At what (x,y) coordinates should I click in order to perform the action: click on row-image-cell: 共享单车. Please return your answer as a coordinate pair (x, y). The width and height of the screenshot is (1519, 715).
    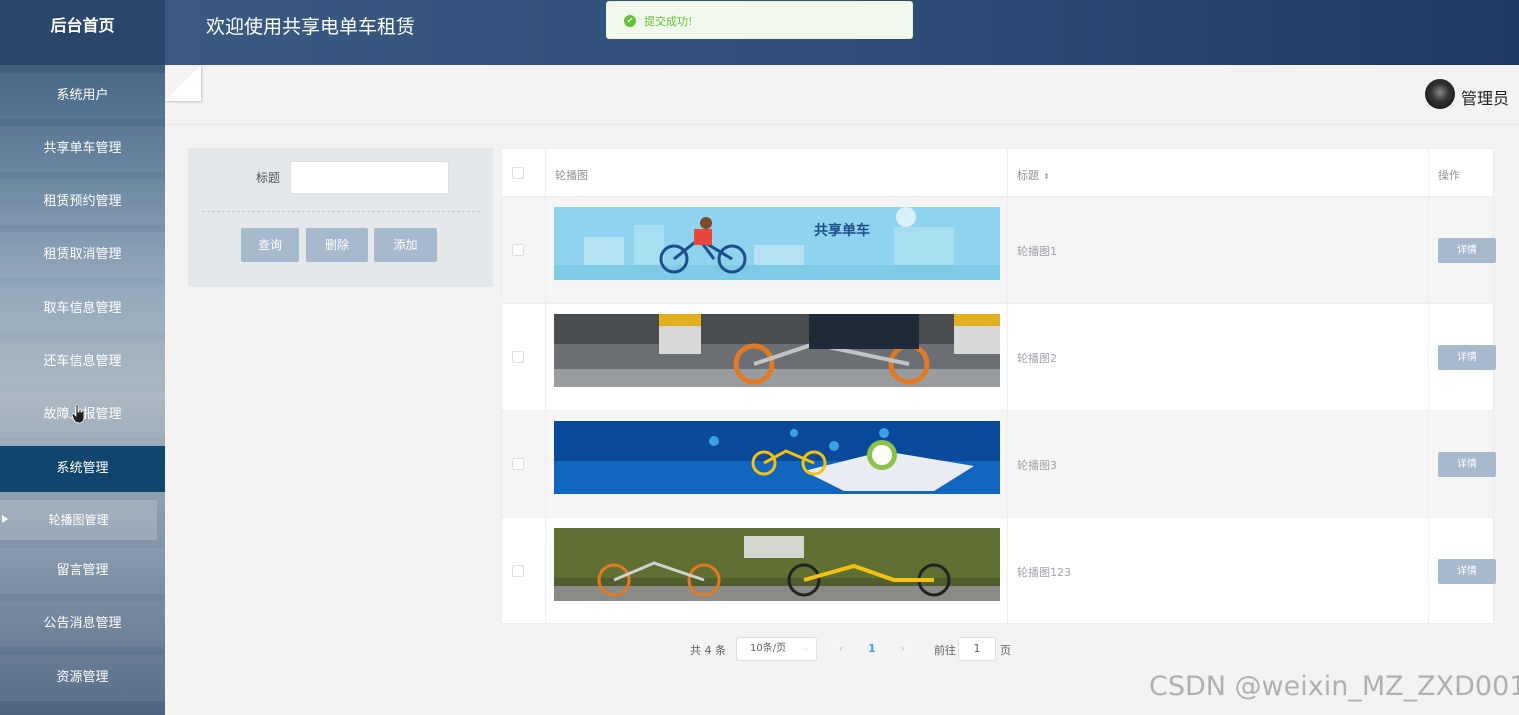
    Looking at the image, I should click on (777, 250).